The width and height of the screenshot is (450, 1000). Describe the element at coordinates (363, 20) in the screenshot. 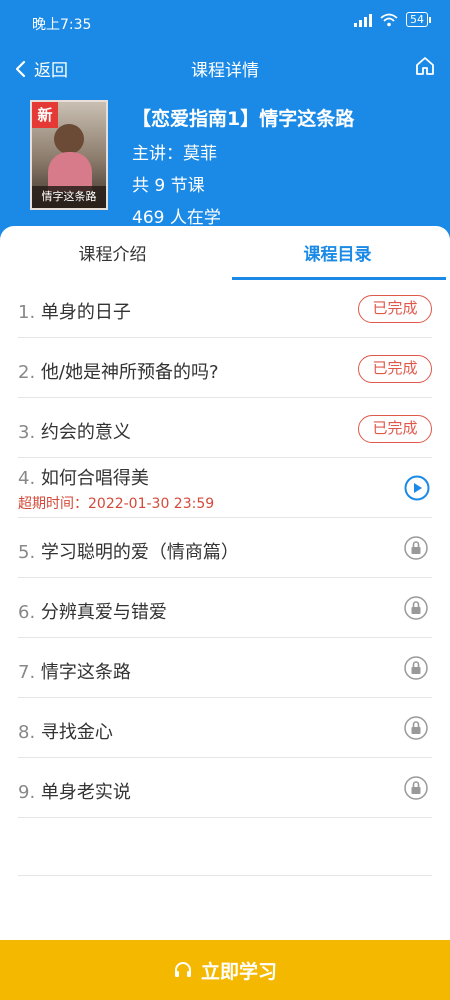

I see `signal-icon` at that location.